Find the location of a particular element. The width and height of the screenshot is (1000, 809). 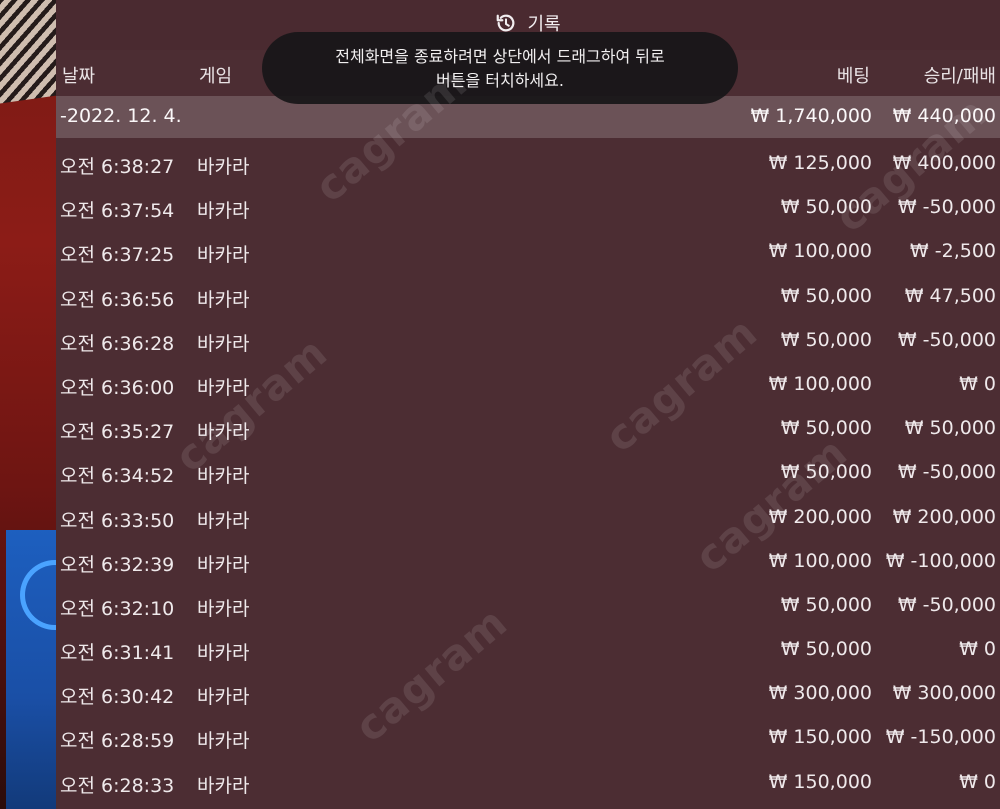

row-time: 오전 6:31:41 is located at coordinates (117, 653).